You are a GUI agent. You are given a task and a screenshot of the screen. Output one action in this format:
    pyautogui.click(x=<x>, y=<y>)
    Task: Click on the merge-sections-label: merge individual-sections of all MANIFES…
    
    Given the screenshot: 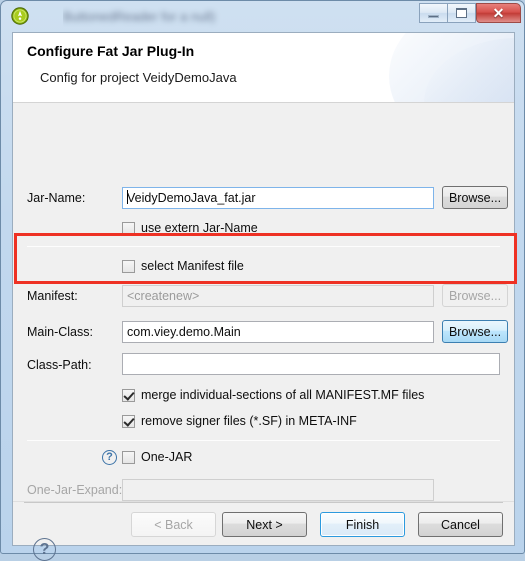 What is the action you would take?
    pyautogui.click(x=283, y=395)
    